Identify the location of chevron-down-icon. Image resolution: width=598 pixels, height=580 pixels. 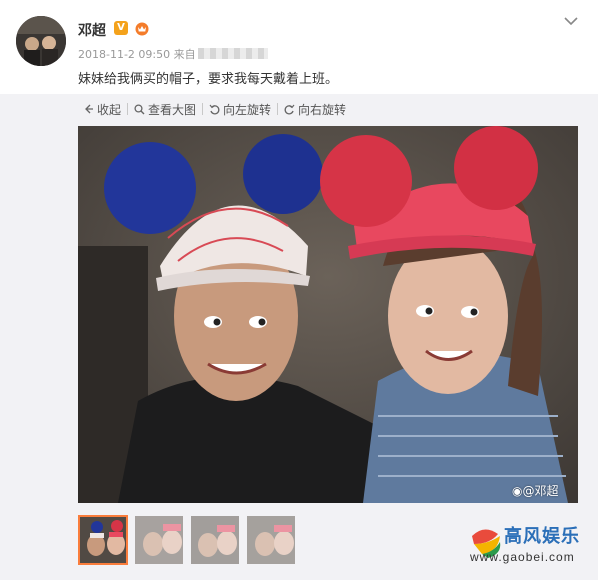
(571, 21).